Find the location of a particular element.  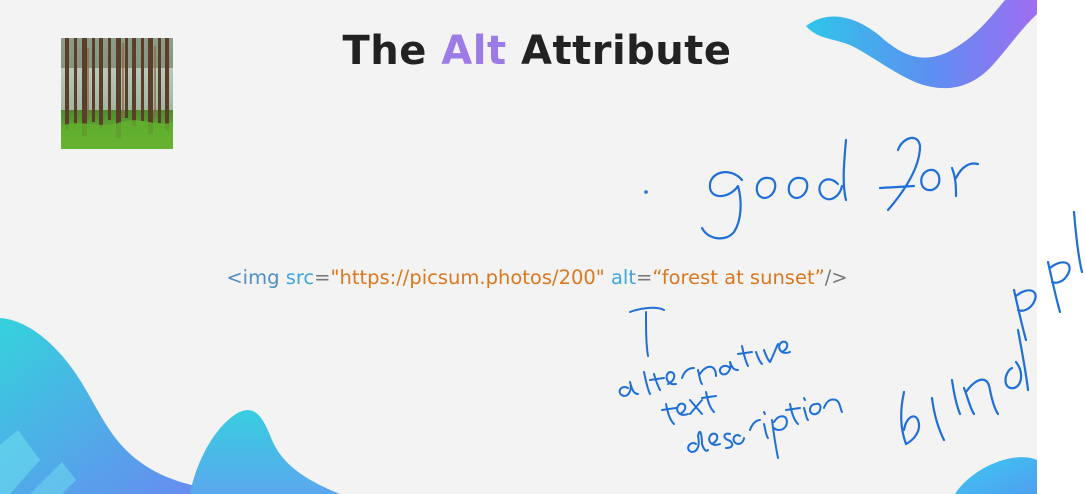

ink-alt-note is located at coordinates (730, 382).